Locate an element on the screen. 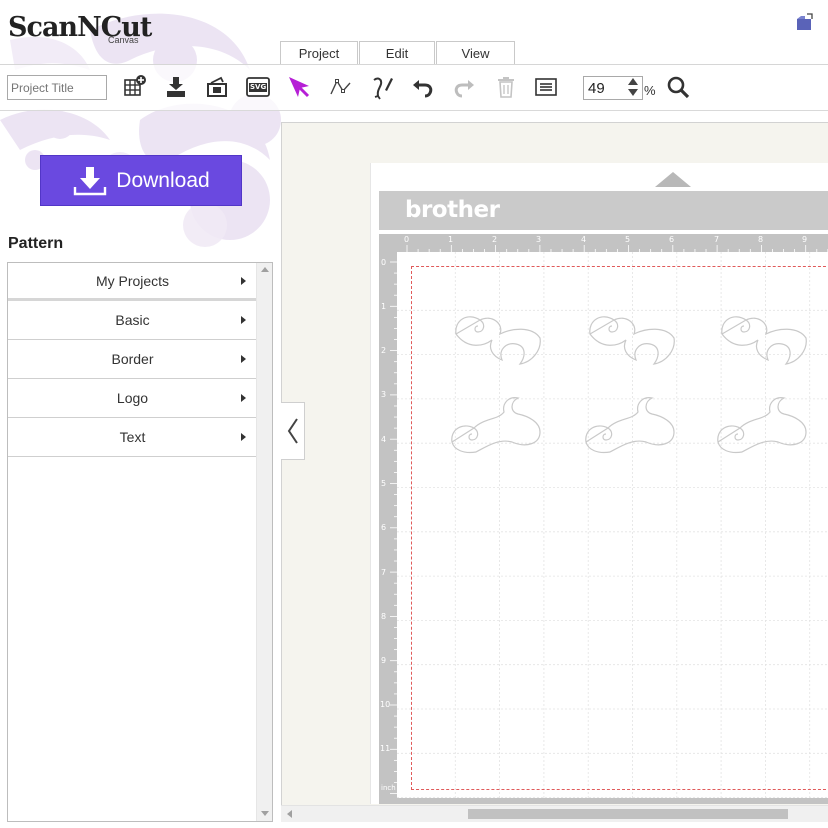  scroll-up-icon is located at coordinates (265, 269).